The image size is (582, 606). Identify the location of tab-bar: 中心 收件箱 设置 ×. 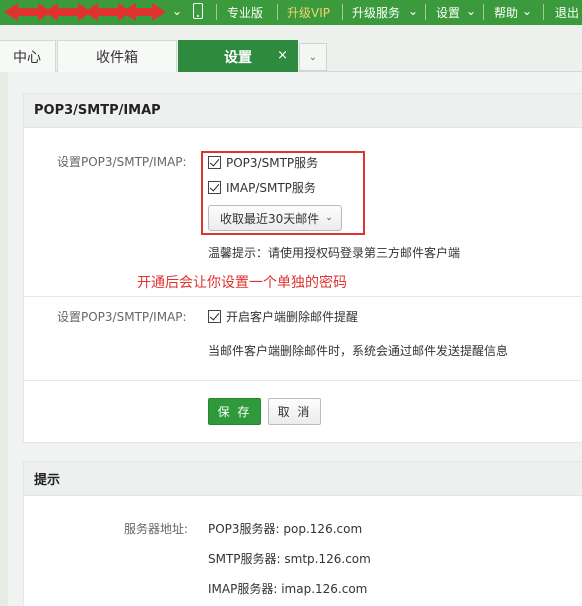
(291, 48).